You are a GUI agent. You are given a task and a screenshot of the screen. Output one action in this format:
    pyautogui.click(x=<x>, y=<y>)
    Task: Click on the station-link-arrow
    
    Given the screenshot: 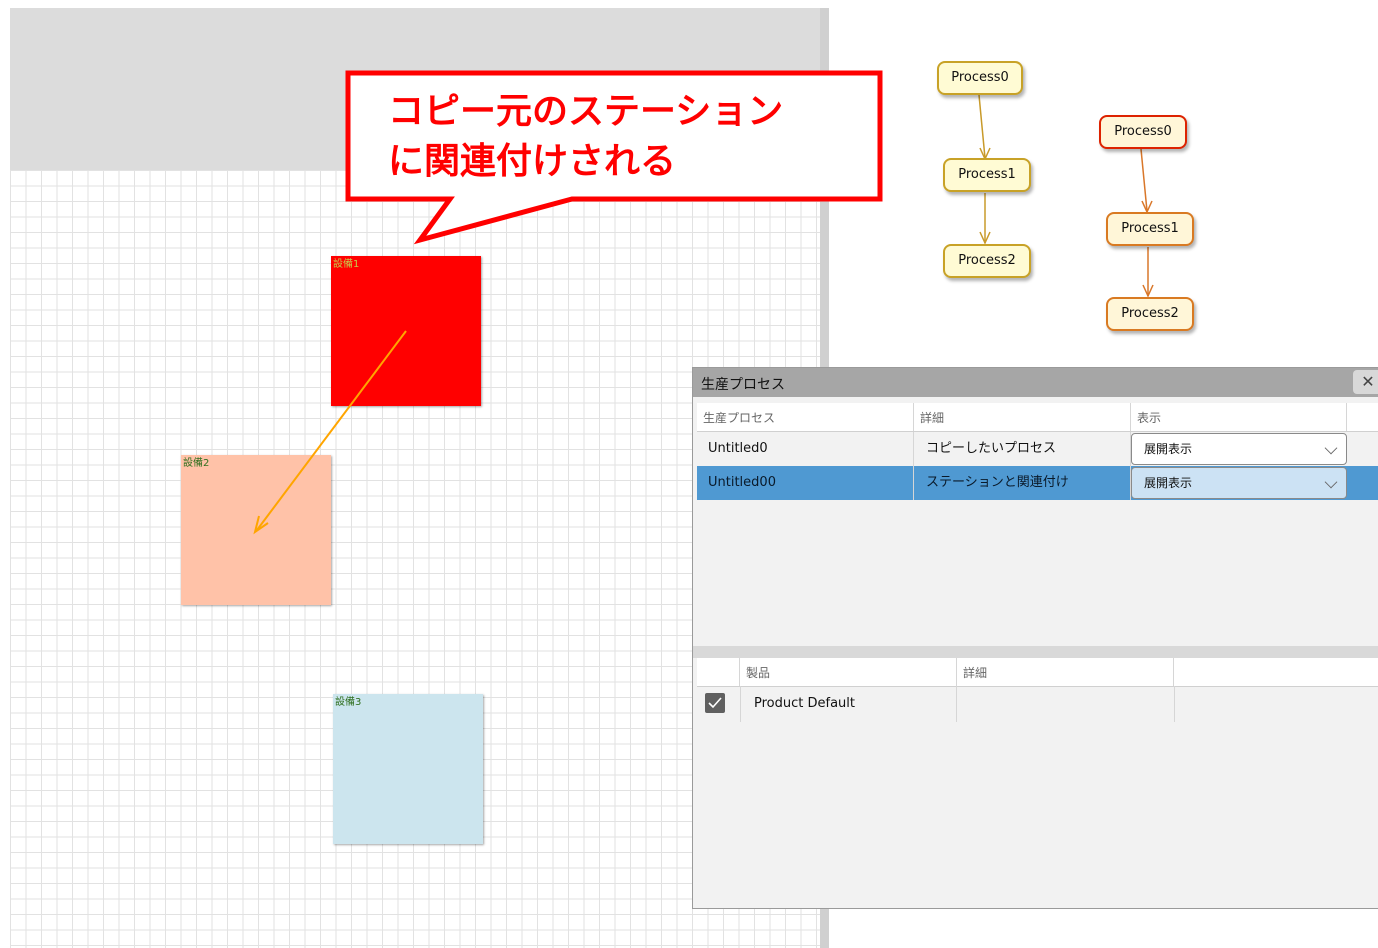 What is the action you would take?
    pyautogui.click(x=330, y=432)
    